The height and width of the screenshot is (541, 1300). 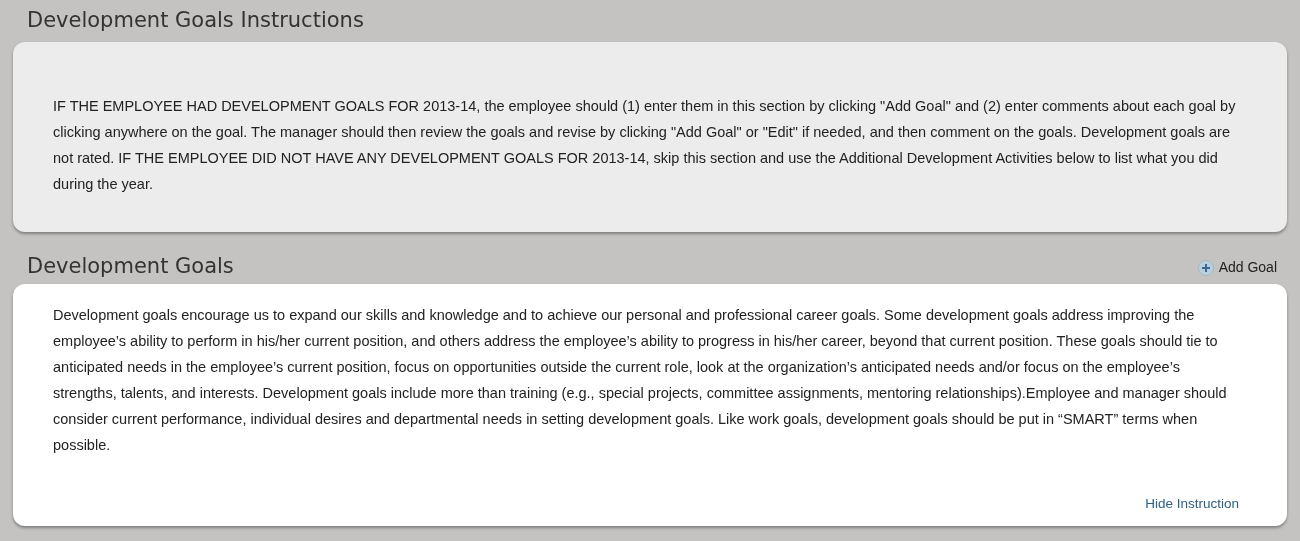 I want to click on section-title: Development Goals Instructions, so click(x=196, y=20).